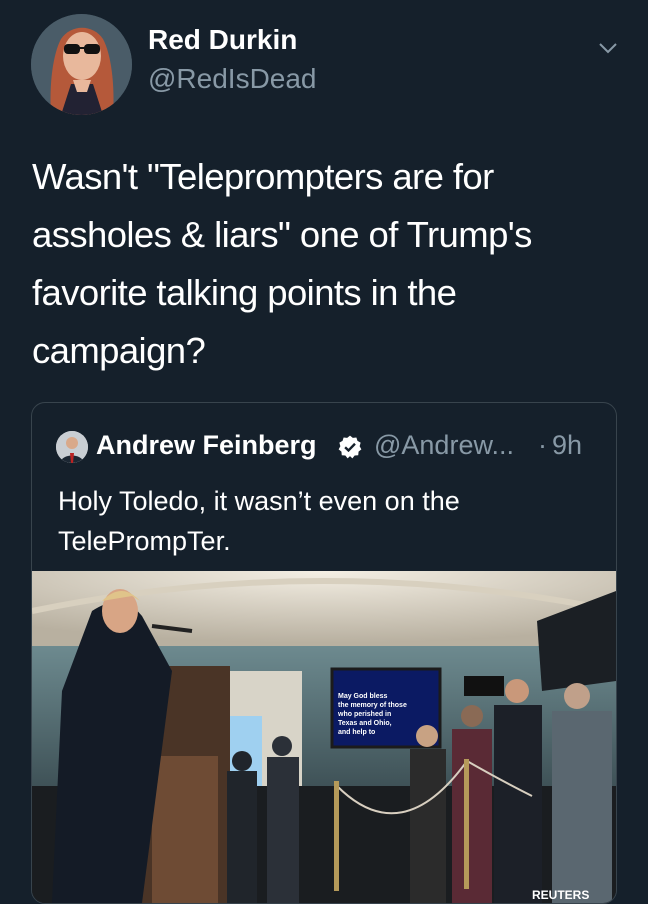 The image size is (648, 904). I want to click on teleprompter-line: the memory of those, so click(372, 705).